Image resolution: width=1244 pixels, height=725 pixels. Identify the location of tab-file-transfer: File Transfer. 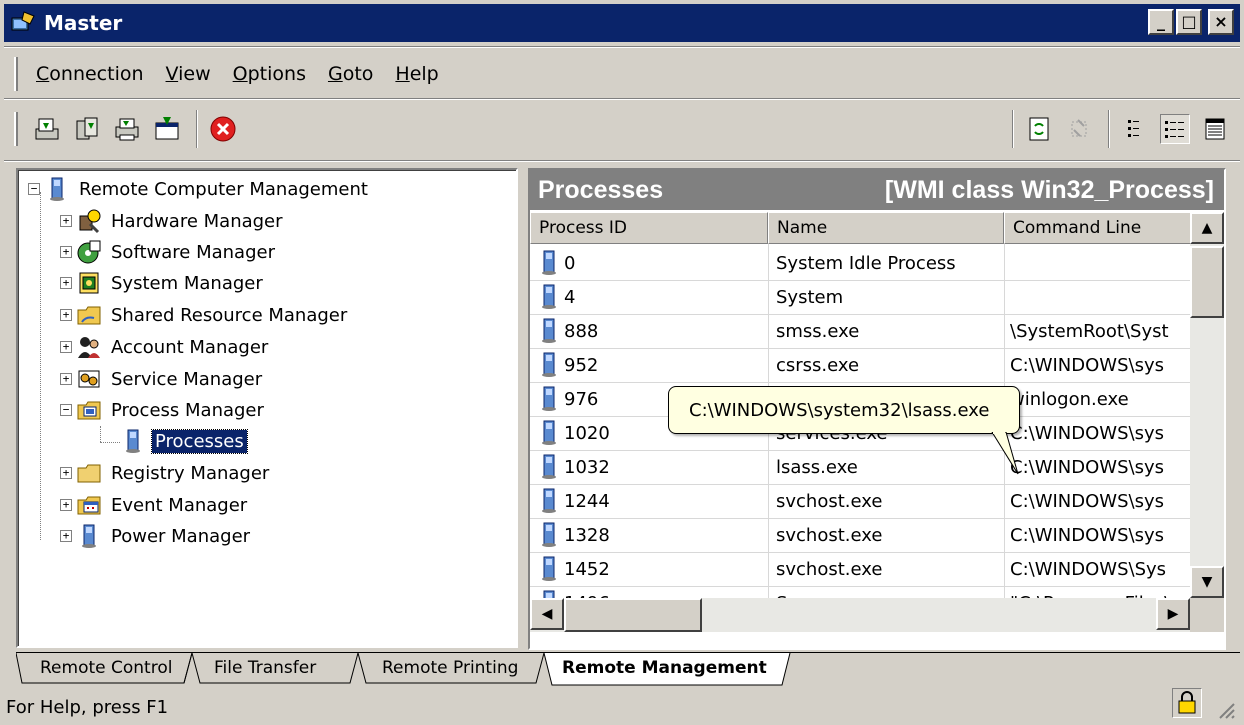
(274, 668).